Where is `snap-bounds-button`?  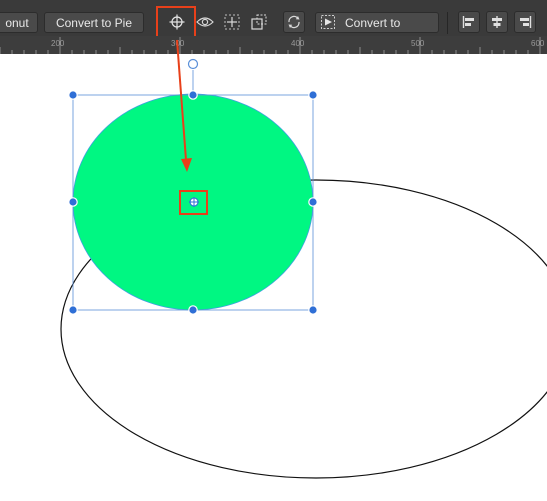 snap-bounds-button is located at coordinates (259, 22).